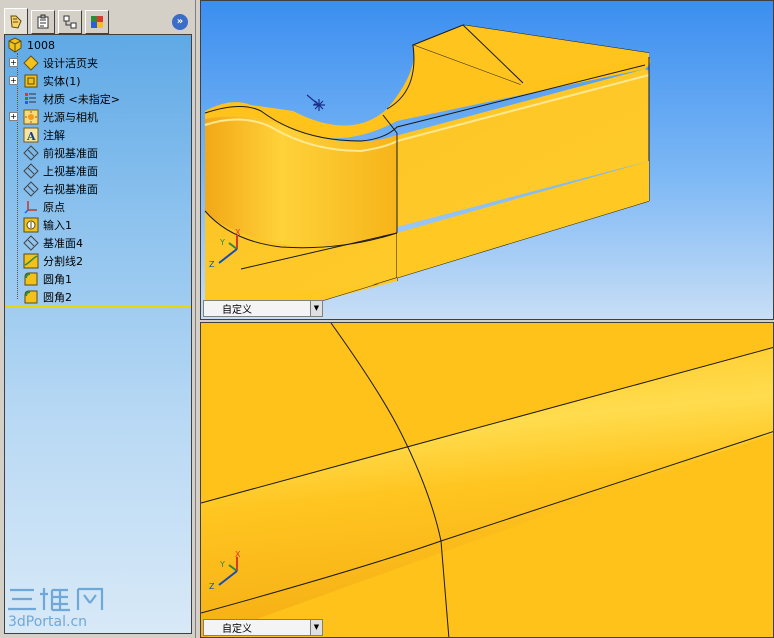 The width and height of the screenshot is (774, 638). I want to click on featuremanager-tree-icon, so click(16, 22).